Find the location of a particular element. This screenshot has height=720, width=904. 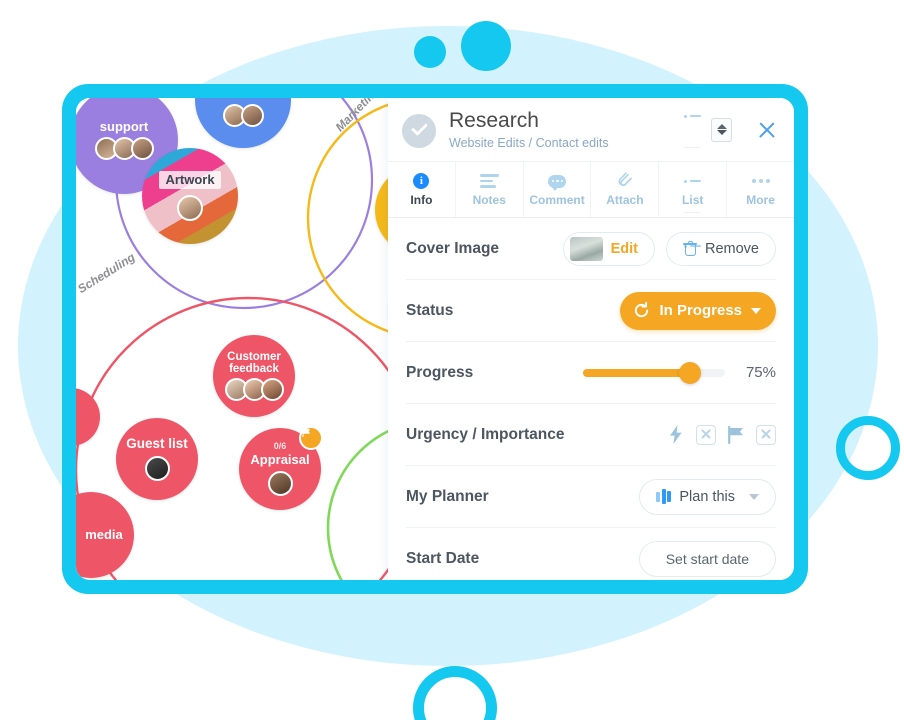

tab-label: Comment is located at coordinates (557, 199).